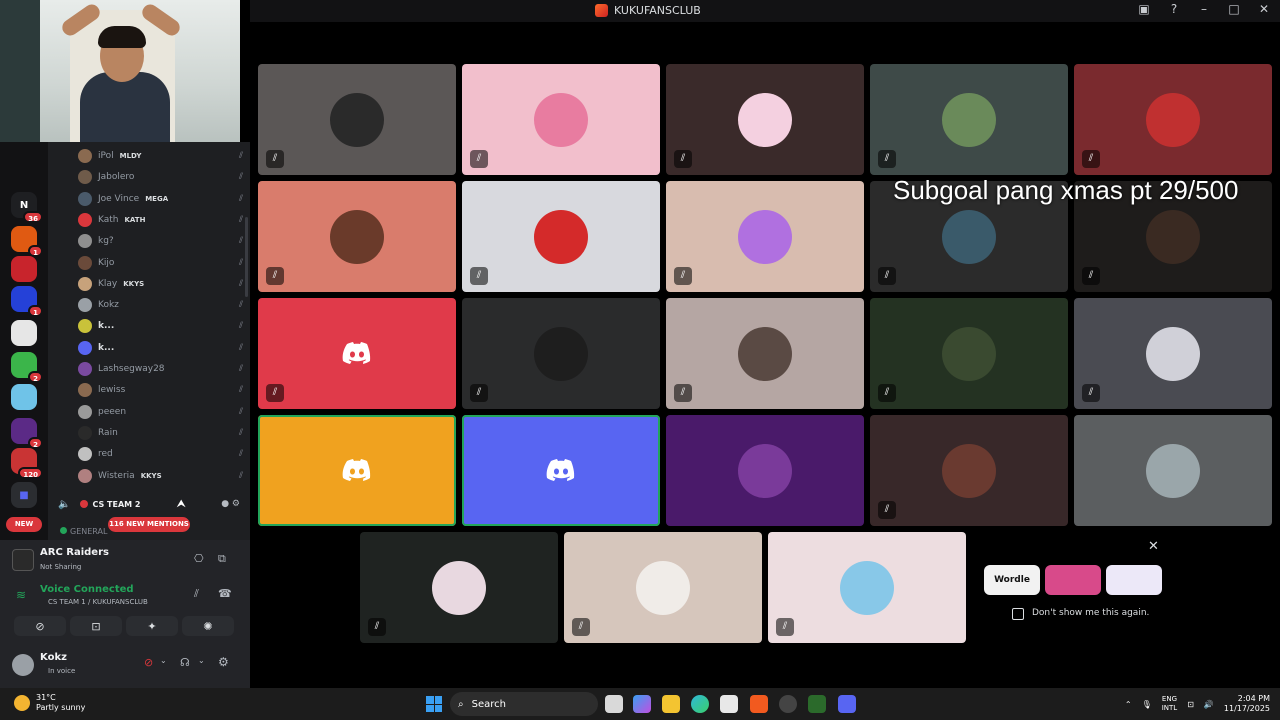 The width and height of the screenshot is (1280, 720). What do you see at coordinates (1128, 704) in the screenshot?
I see `chevron-up-icon: ⌃` at bounding box center [1128, 704].